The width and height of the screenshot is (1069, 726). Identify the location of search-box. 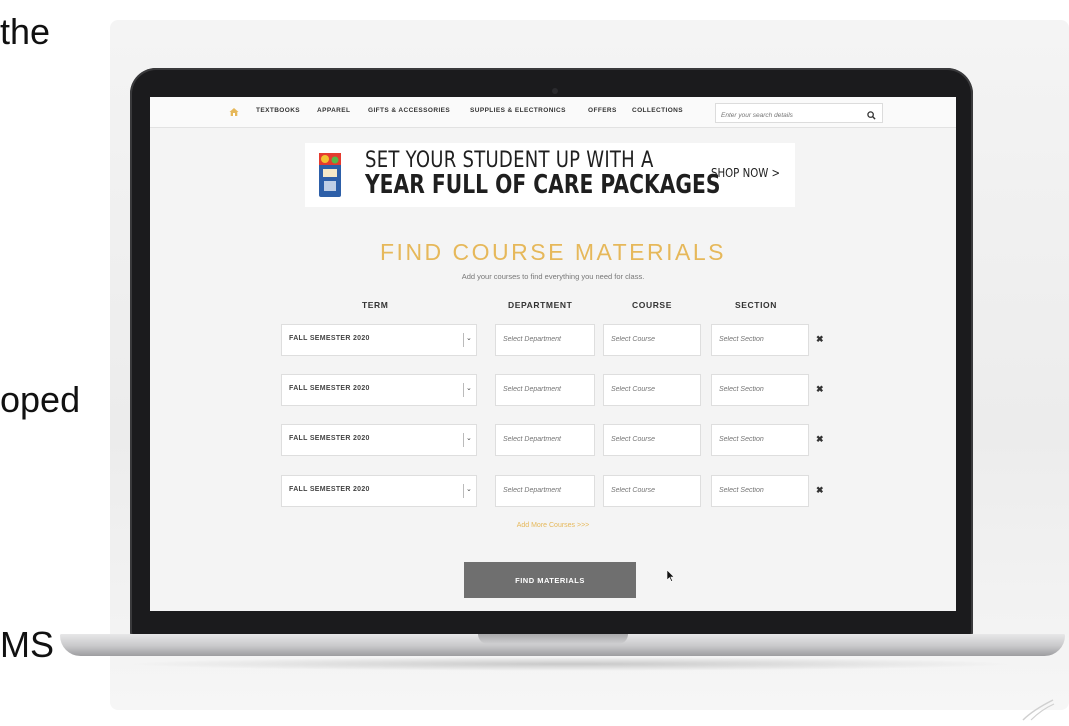
(799, 114).